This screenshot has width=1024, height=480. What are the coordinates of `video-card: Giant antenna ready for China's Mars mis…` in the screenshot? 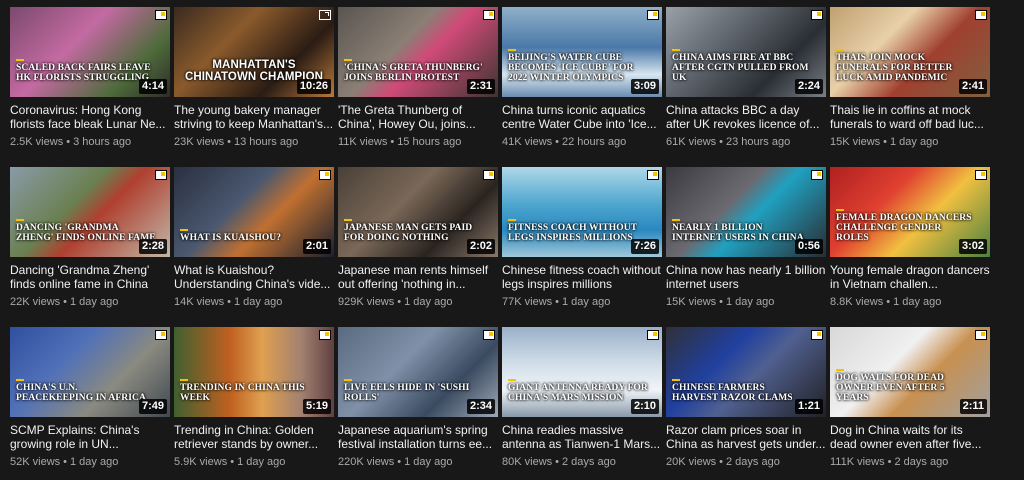 It's located at (582, 398).